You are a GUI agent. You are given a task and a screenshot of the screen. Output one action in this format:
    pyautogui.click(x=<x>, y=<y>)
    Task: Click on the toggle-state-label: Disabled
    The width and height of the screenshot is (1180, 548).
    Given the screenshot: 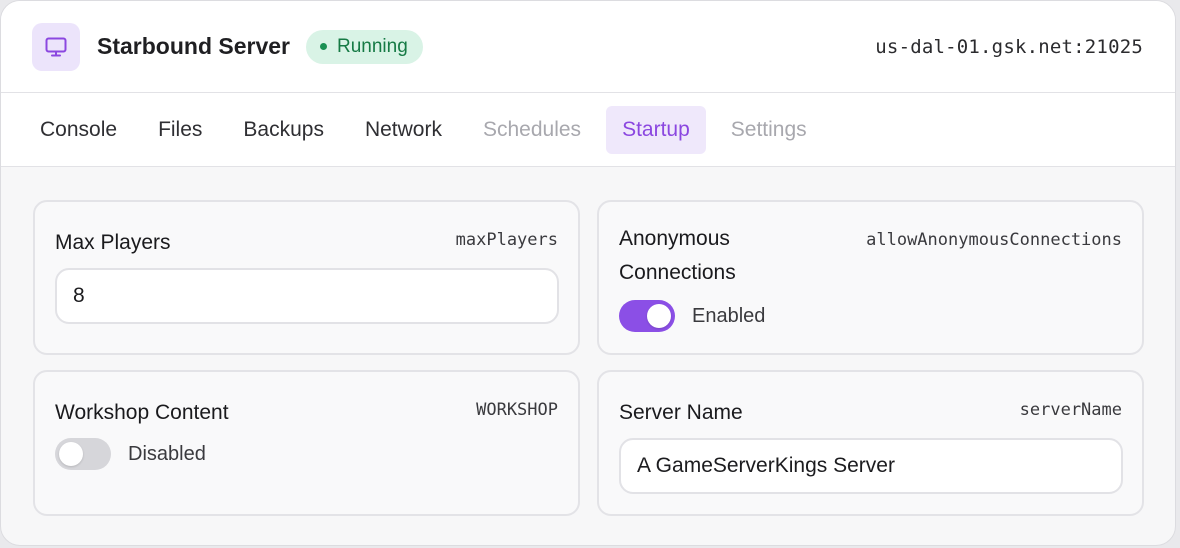 What is the action you would take?
    pyautogui.click(x=167, y=453)
    